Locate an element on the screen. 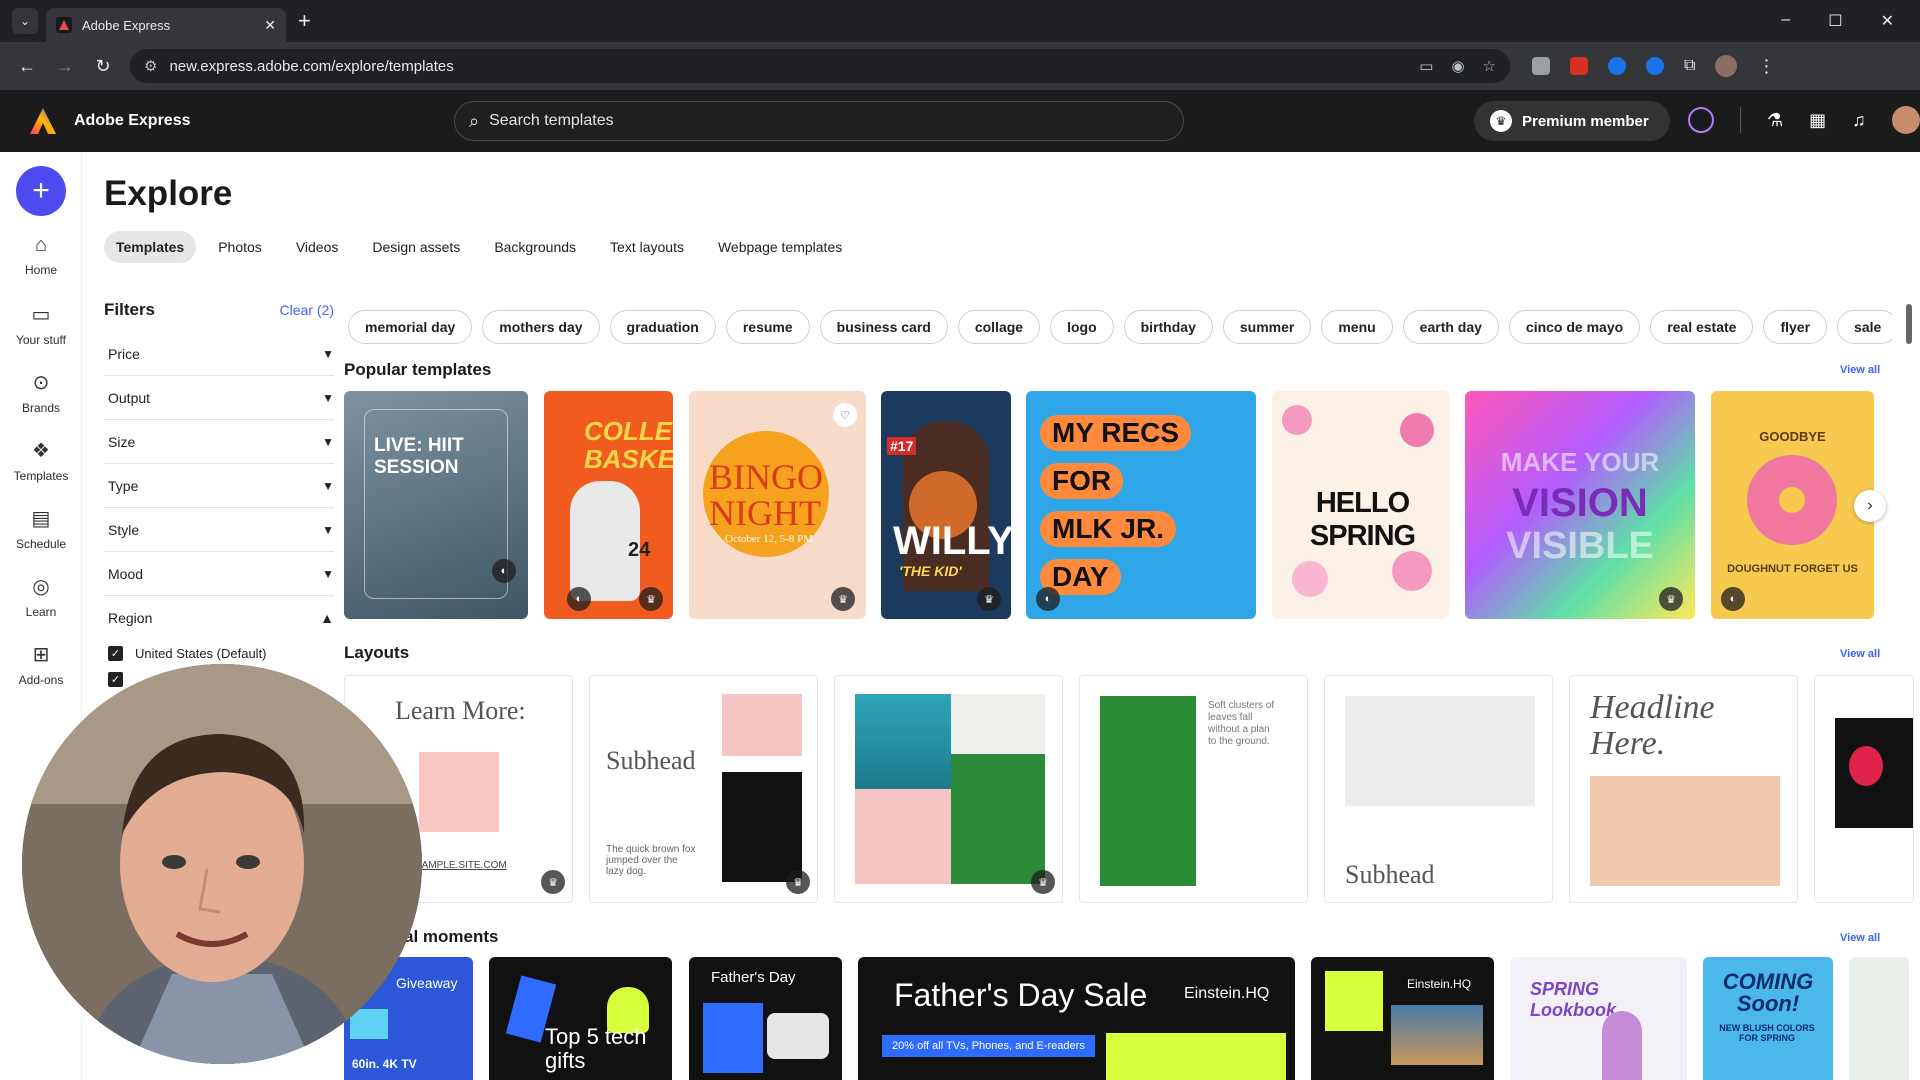  template-card: HELLO SPRING is located at coordinates (1360, 505).